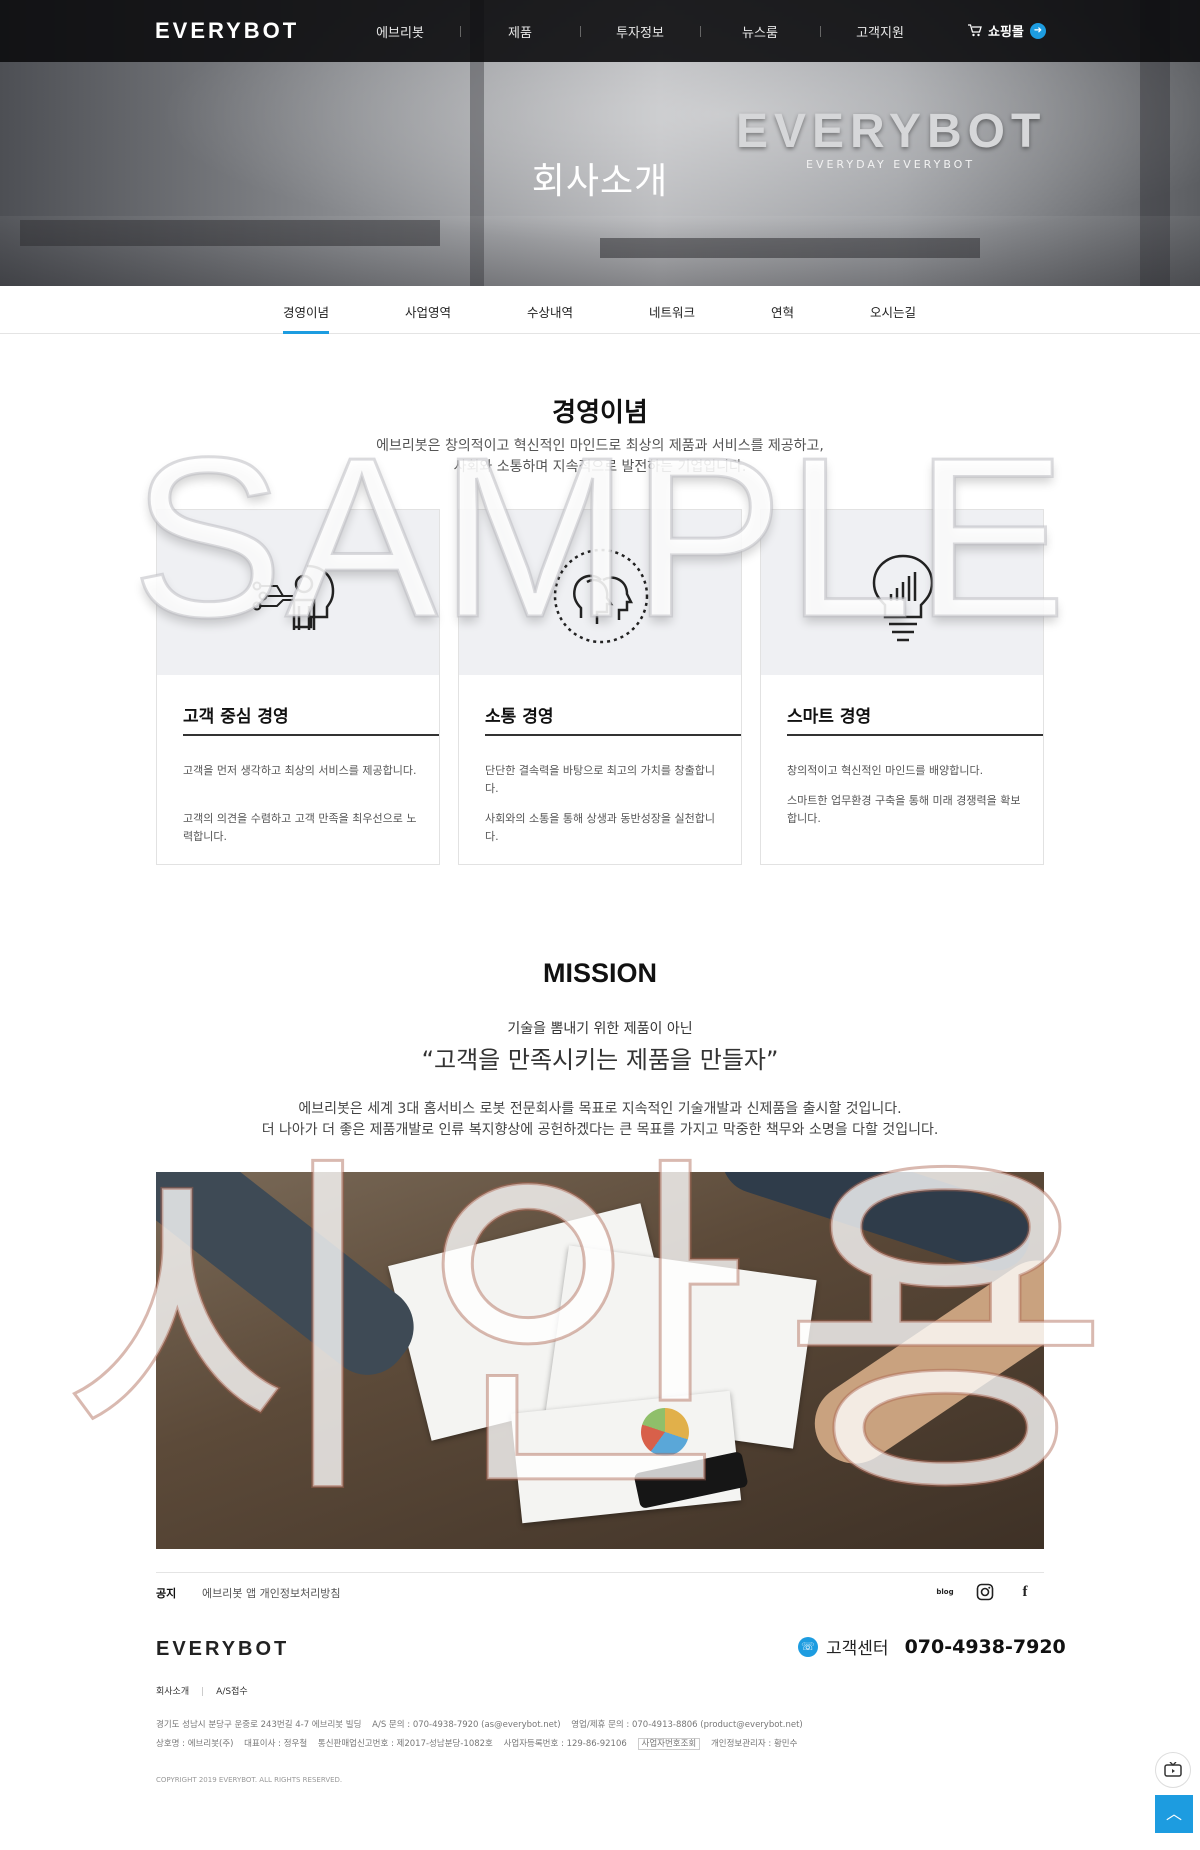 The image size is (1200, 1850). I want to click on card-description: 고객을 먼저 생각하고 최상의 서비스를 제공합니다., so click(300, 770).